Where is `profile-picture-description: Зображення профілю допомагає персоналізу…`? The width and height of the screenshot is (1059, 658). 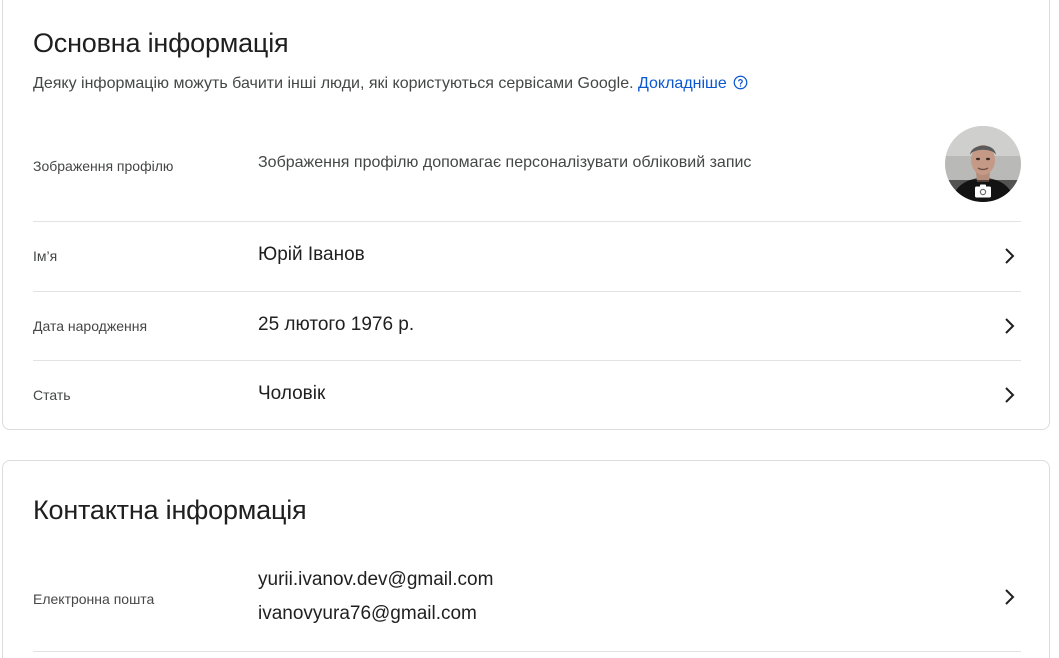
profile-picture-description: Зображення профілю допомагає персоналізу… is located at coordinates (505, 162).